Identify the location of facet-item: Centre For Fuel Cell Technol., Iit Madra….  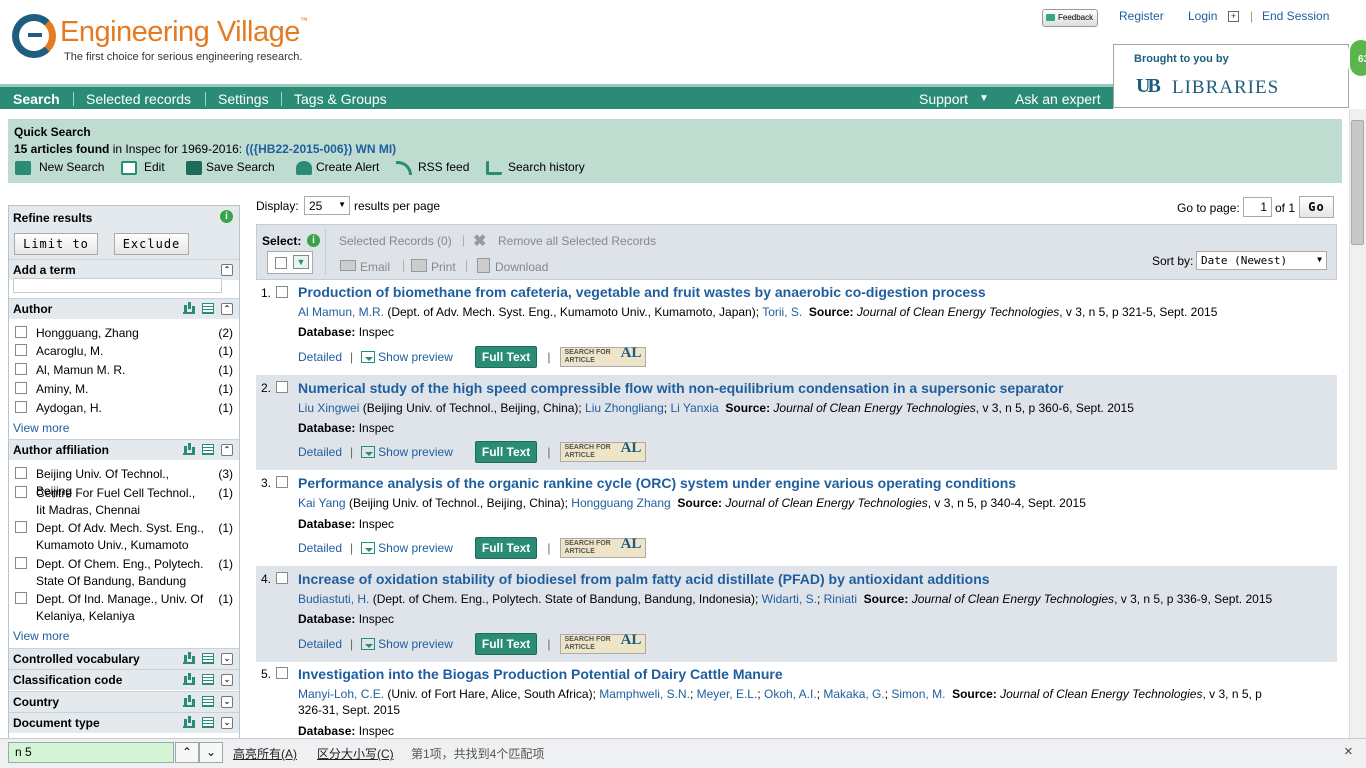
(124, 502).